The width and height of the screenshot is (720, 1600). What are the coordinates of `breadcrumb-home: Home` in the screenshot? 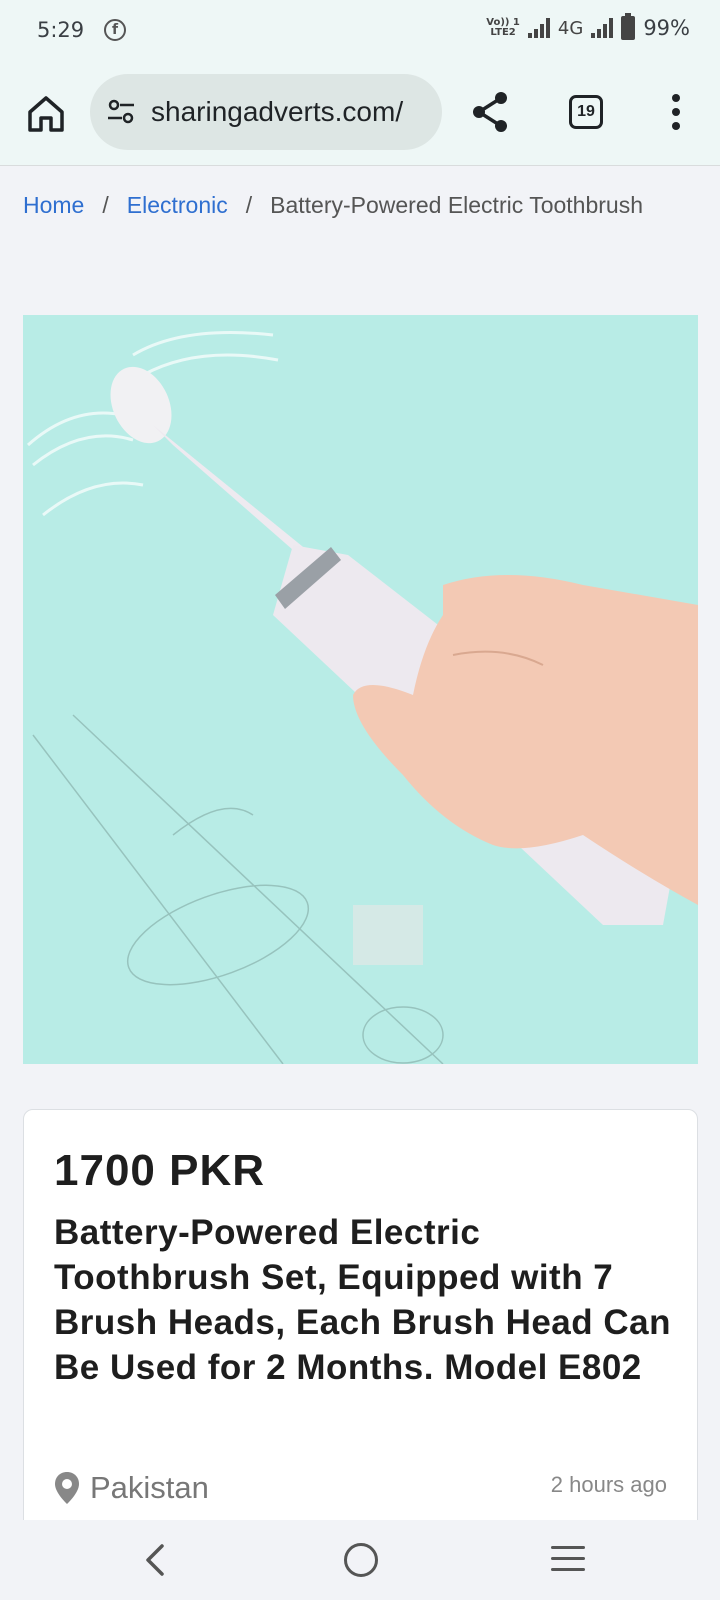 It's located at (53, 205).